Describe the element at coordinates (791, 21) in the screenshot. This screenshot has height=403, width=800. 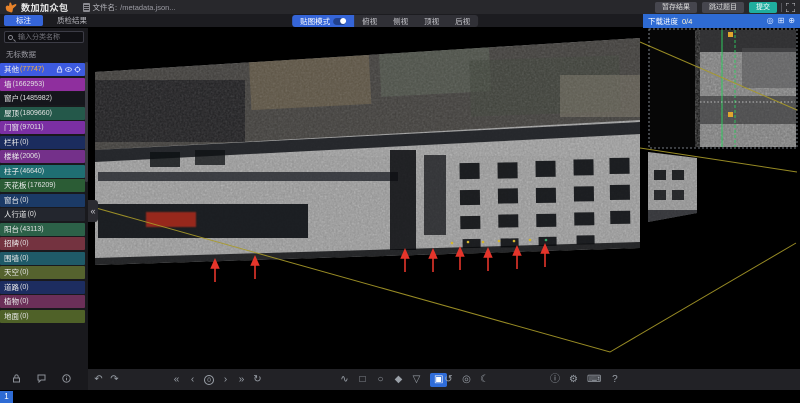
I see `expand-icon: ⊕` at that location.